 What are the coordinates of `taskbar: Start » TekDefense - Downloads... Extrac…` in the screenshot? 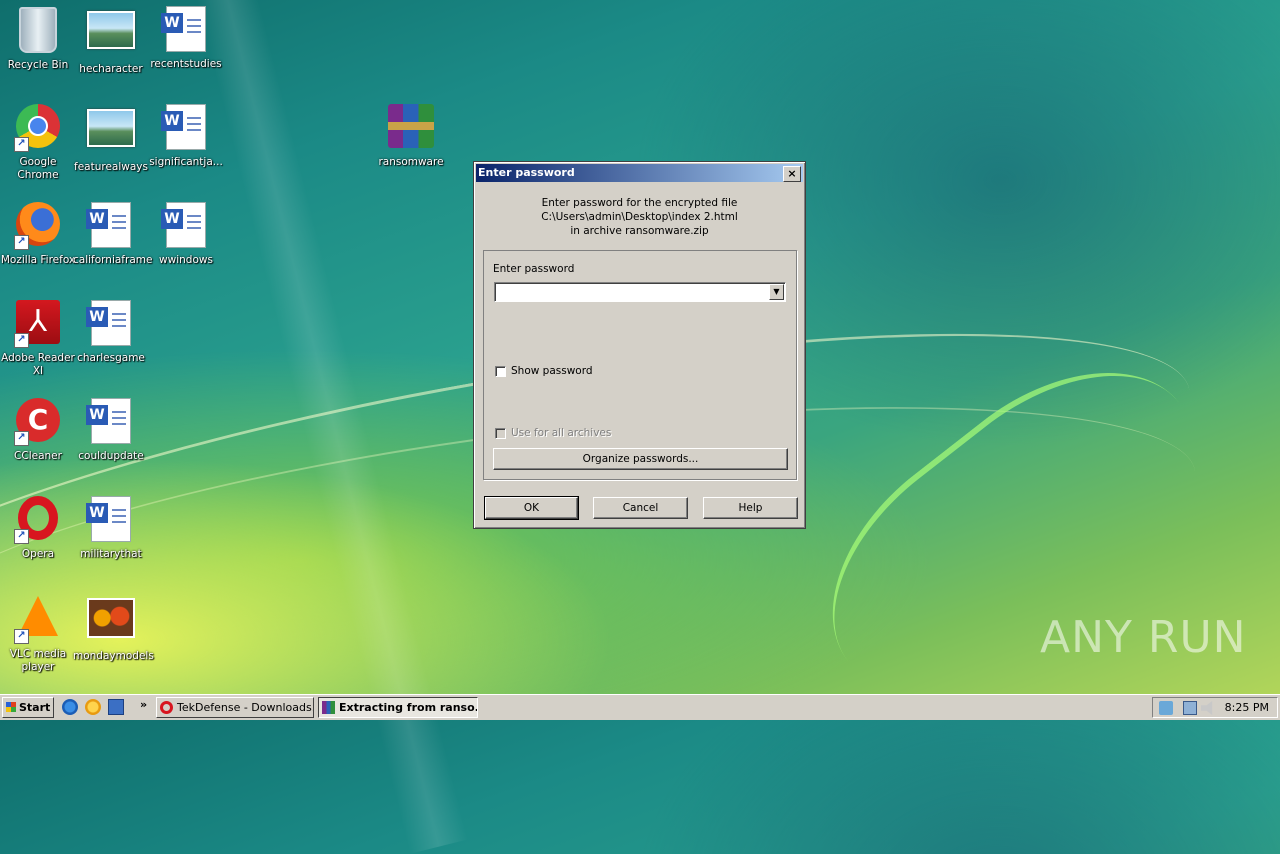 It's located at (640, 707).